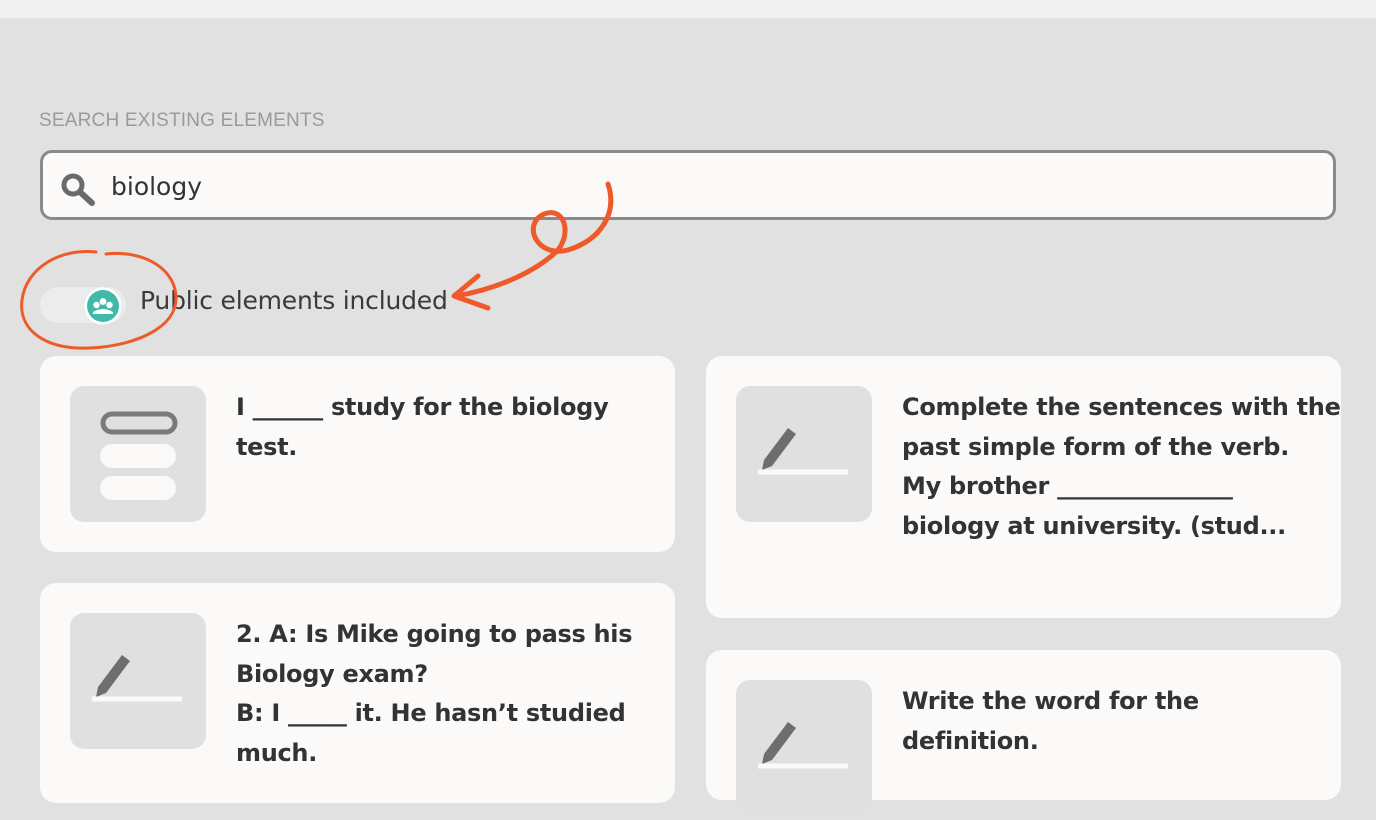 This screenshot has width=1376, height=820. What do you see at coordinates (701, 186) in the screenshot?
I see `search-input` at bounding box center [701, 186].